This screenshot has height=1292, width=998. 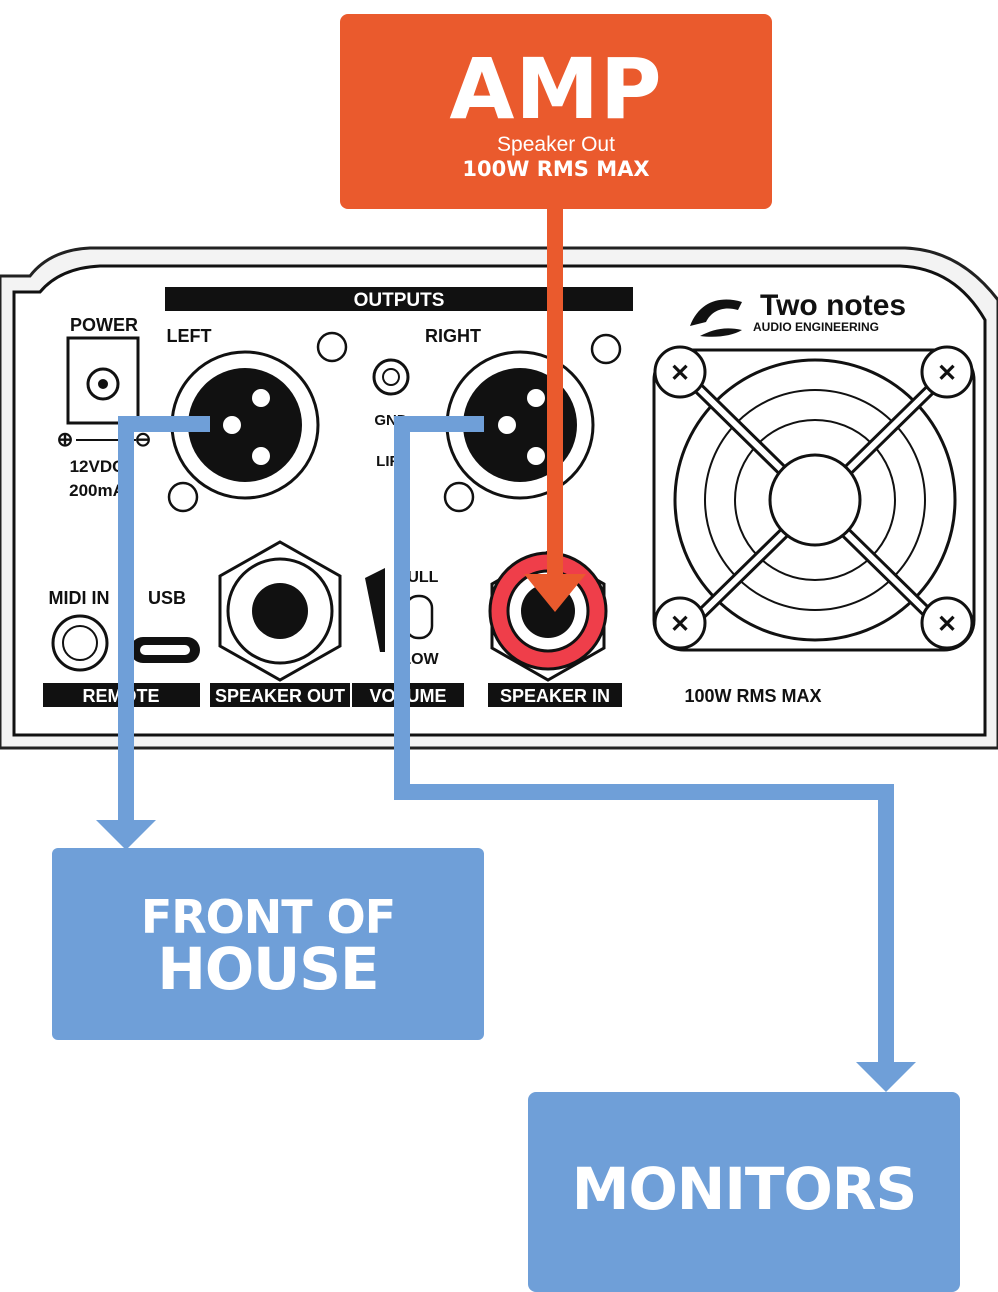 I want to click on power-minus-icon: ⊖, so click(x=143, y=440).